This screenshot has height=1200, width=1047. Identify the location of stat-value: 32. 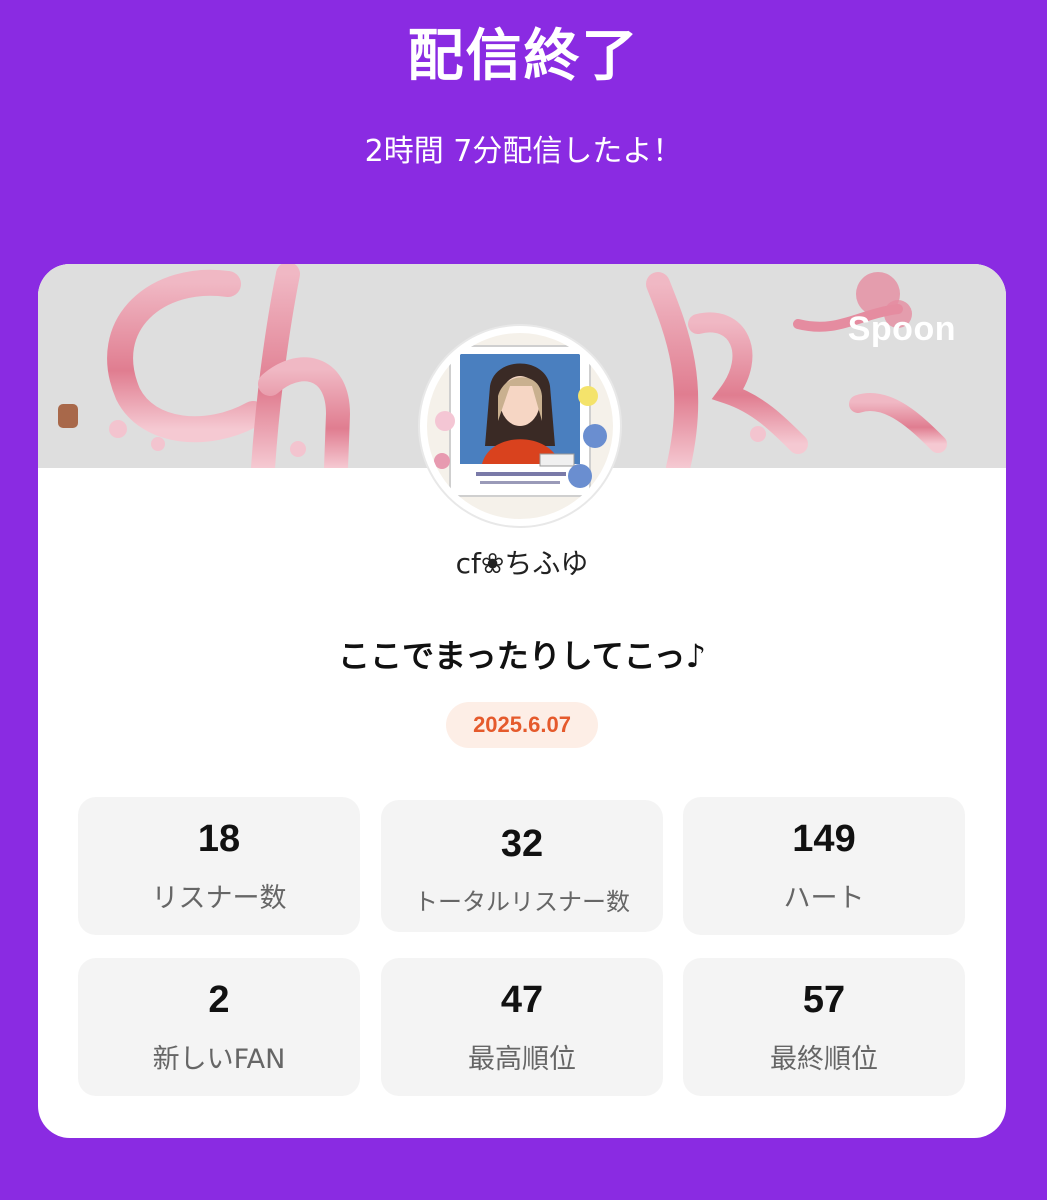
(522, 844).